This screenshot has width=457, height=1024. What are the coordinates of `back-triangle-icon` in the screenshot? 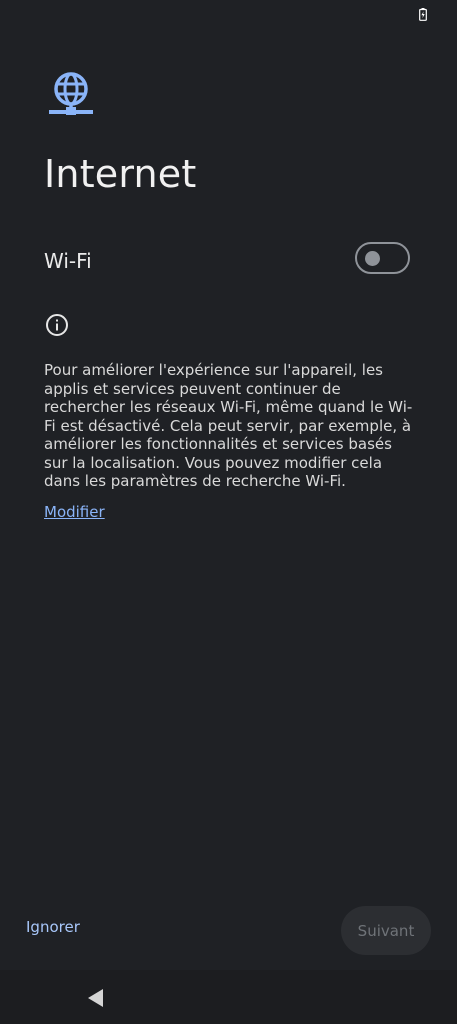 It's located at (96, 998).